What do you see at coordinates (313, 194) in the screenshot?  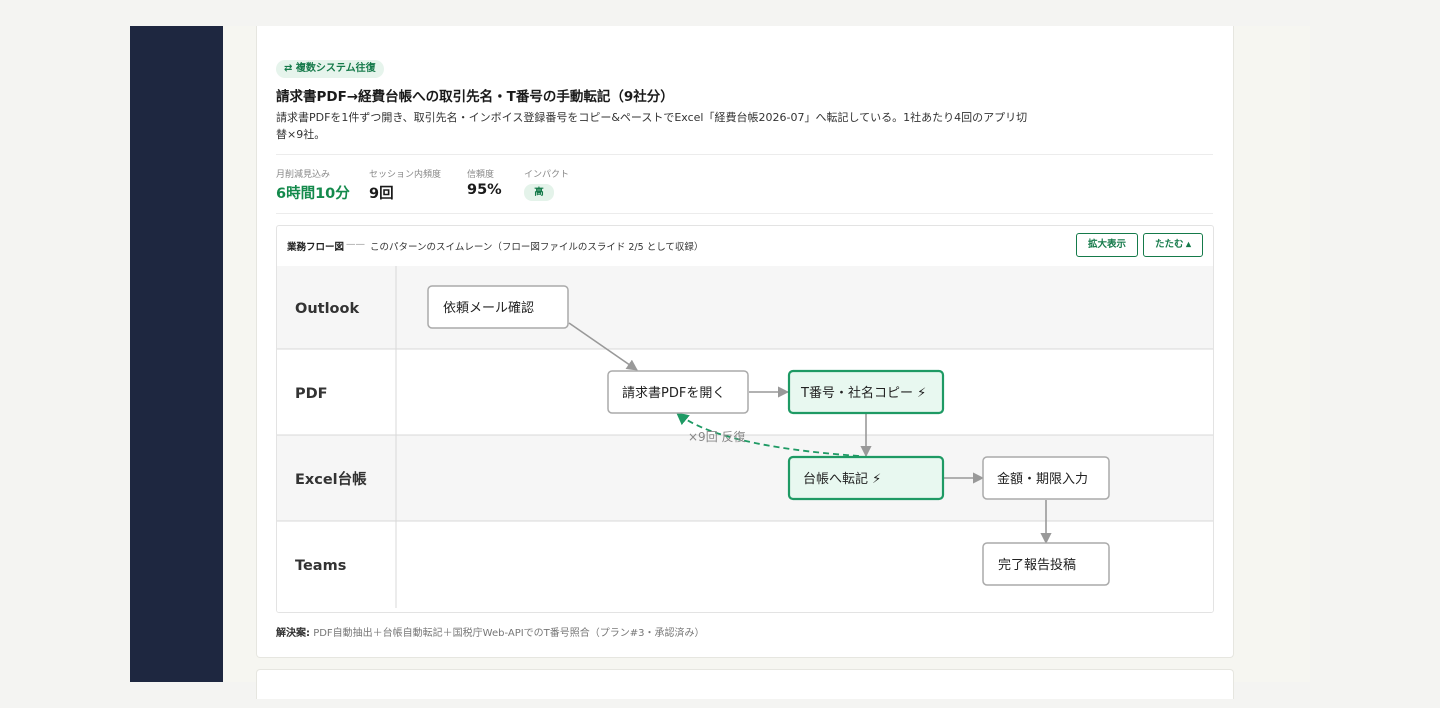 I see `metric-value-savings: 6時間10分` at bounding box center [313, 194].